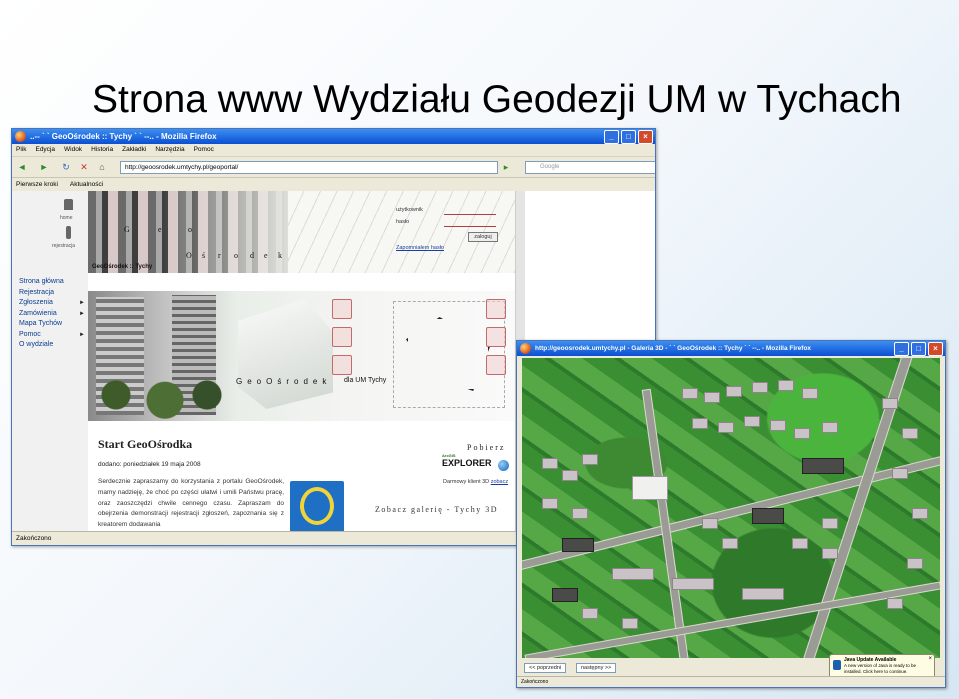 This screenshot has width=959, height=699. What do you see at coordinates (837, 665) in the screenshot?
I see `java-icon` at bounding box center [837, 665].